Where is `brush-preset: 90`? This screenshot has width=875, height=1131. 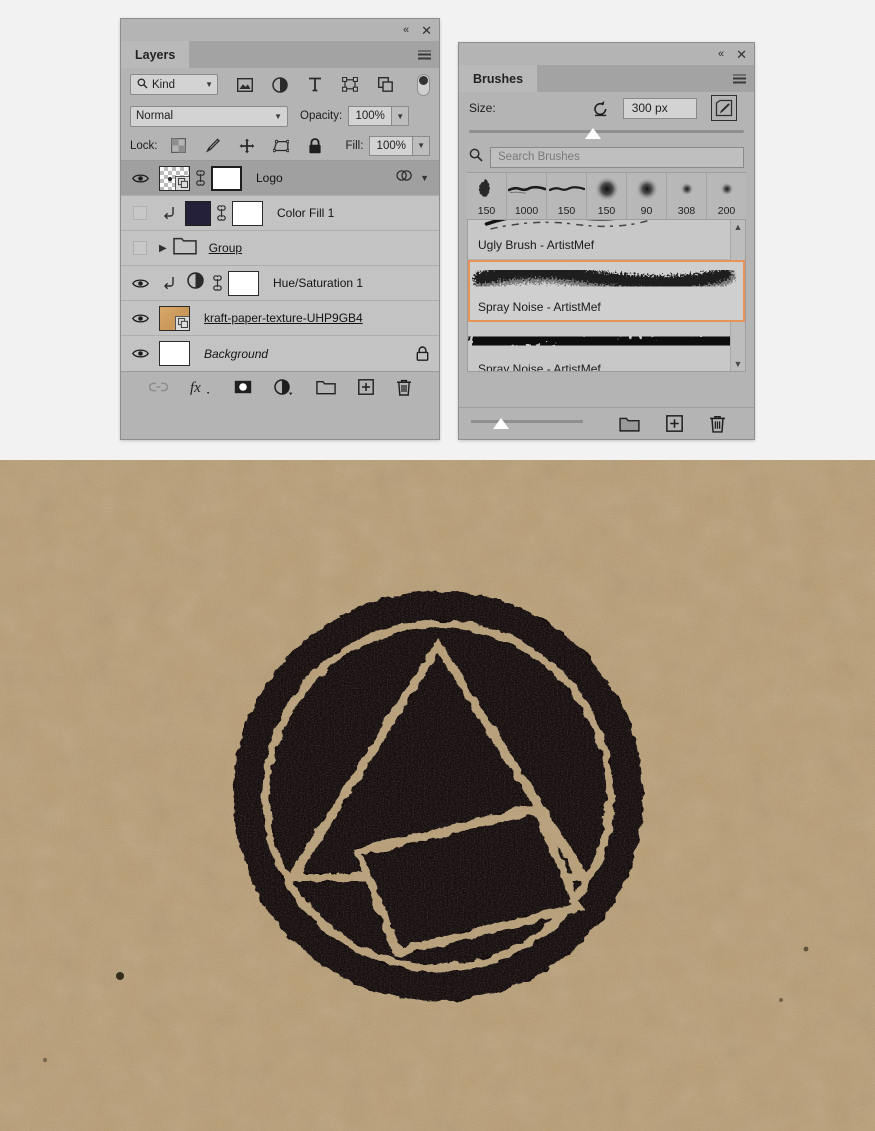
brush-preset: 90 is located at coordinates (647, 196).